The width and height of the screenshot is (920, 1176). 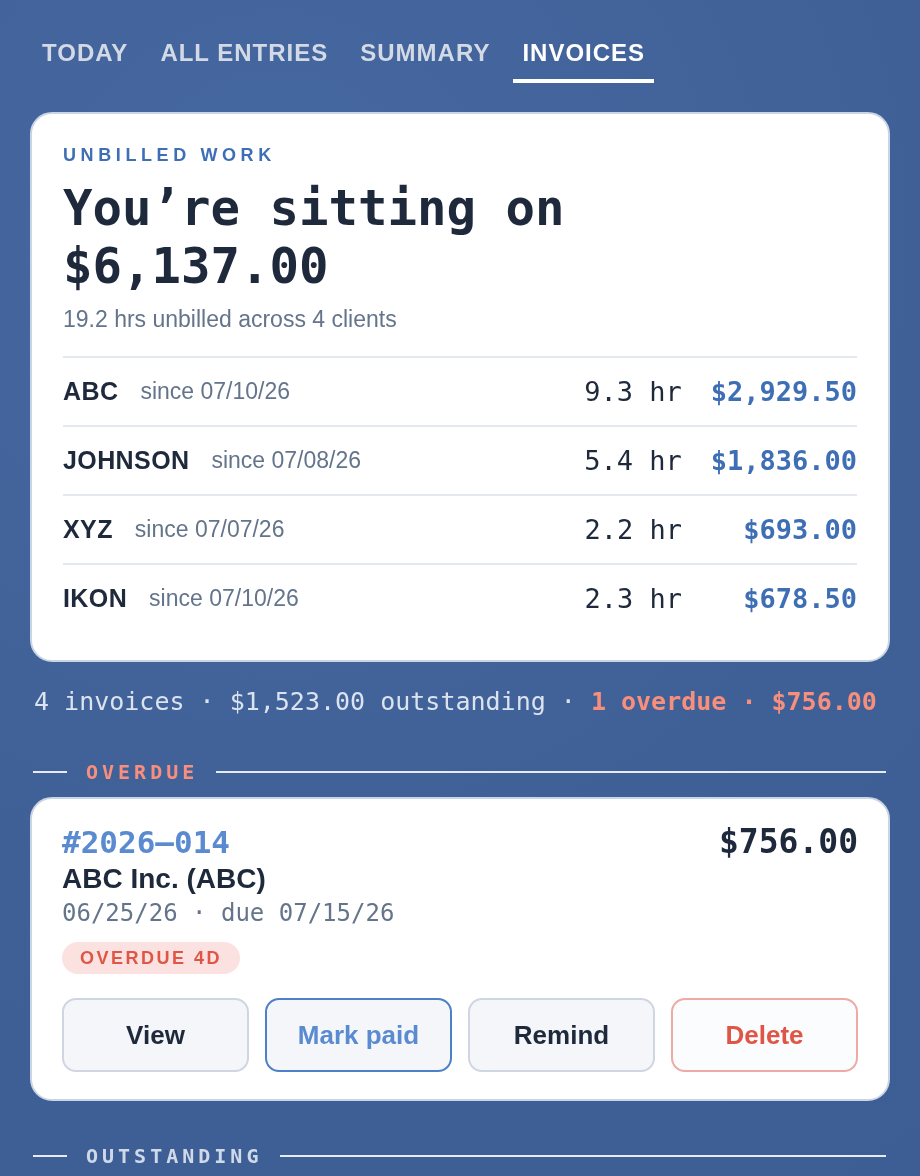 What do you see at coordinates (95, 598) in the screenshot?
I see `client-name: IKON` at bounding box center [95, 598].